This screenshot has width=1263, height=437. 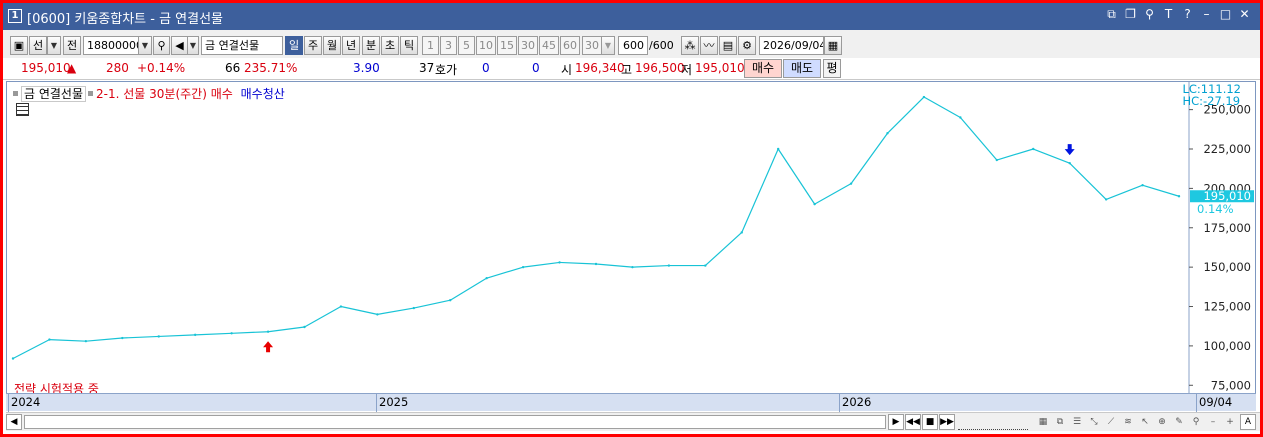 I want to click on interval-dropdown-icon: ▼, so click(x=608, y=45).